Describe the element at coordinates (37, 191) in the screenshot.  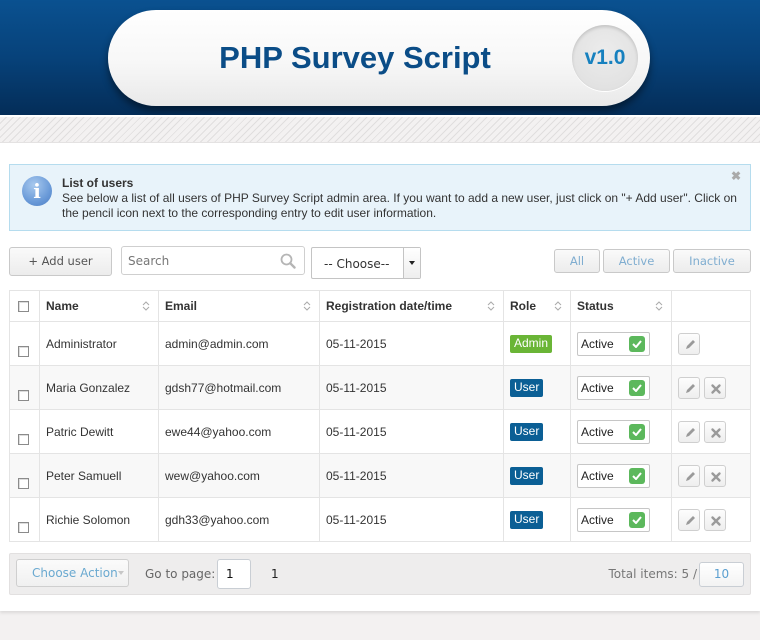
I see `info-icon: i` at that location.